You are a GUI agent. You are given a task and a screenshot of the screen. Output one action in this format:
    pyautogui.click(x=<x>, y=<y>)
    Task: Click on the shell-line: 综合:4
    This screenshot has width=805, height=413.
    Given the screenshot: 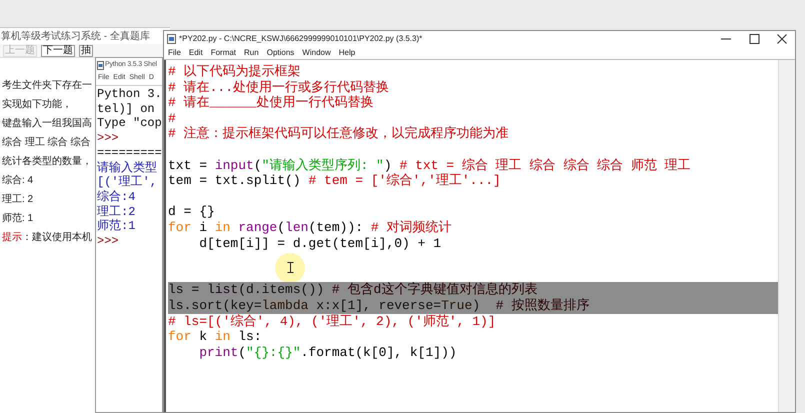 What is the action you would take?
    pyautogui.click(x=116, y=197)
    